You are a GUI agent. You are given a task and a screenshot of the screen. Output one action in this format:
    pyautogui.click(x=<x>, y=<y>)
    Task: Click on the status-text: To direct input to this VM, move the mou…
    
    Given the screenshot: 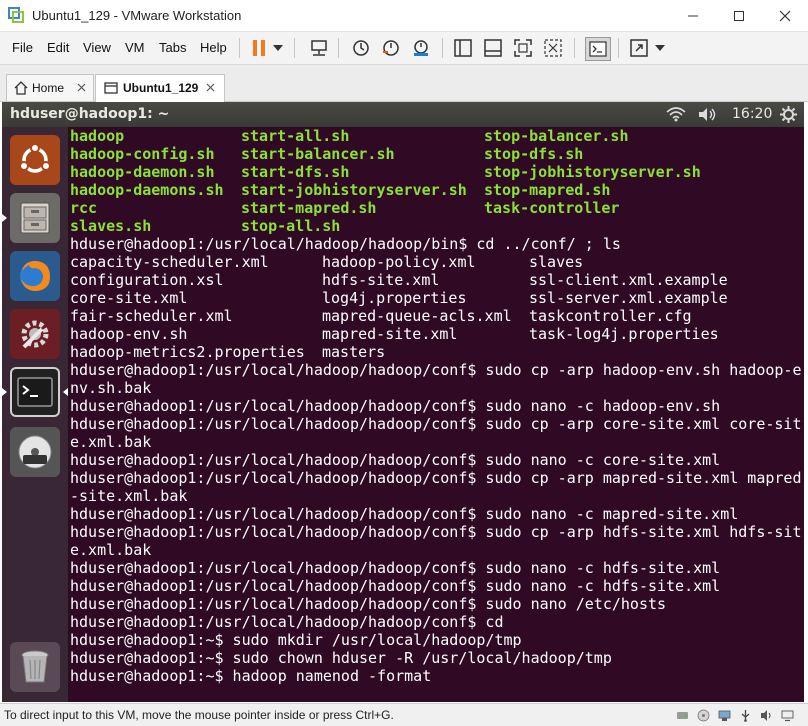 What is the action you would take?
    pyautogui.click(x=199, y=715)
    